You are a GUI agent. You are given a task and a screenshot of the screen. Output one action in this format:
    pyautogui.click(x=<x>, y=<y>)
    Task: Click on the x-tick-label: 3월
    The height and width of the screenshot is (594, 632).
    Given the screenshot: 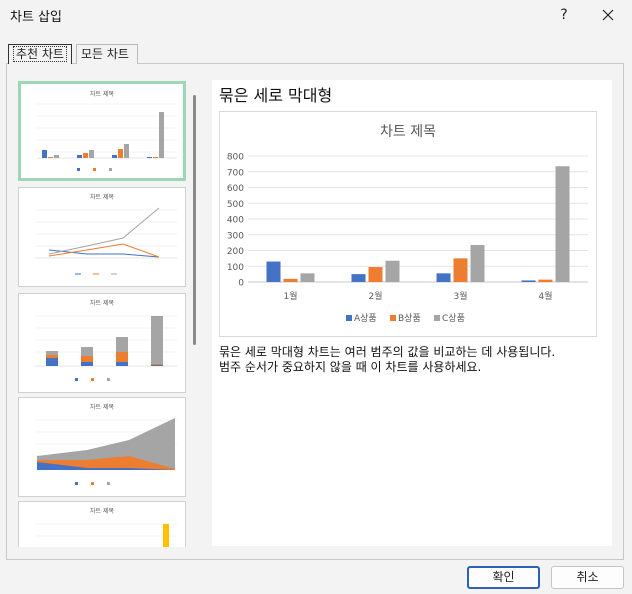 What is the action you would take?
    pyautogui.click(x=460, y=296)
    